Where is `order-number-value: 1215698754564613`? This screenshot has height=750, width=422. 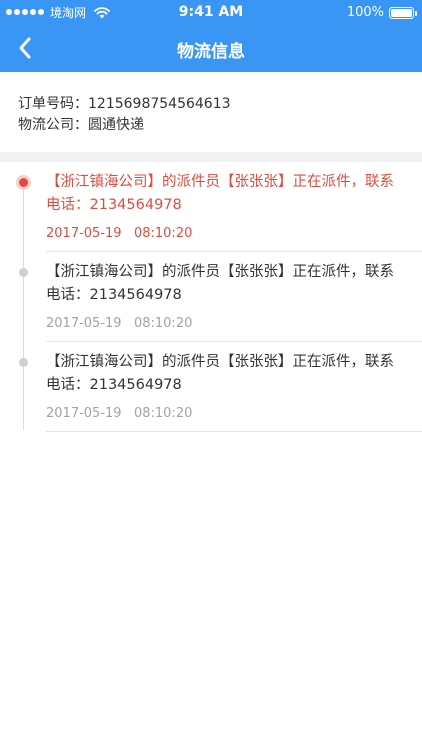
order-number-value: 1215698754564613 is located at coordinates (159, 104).